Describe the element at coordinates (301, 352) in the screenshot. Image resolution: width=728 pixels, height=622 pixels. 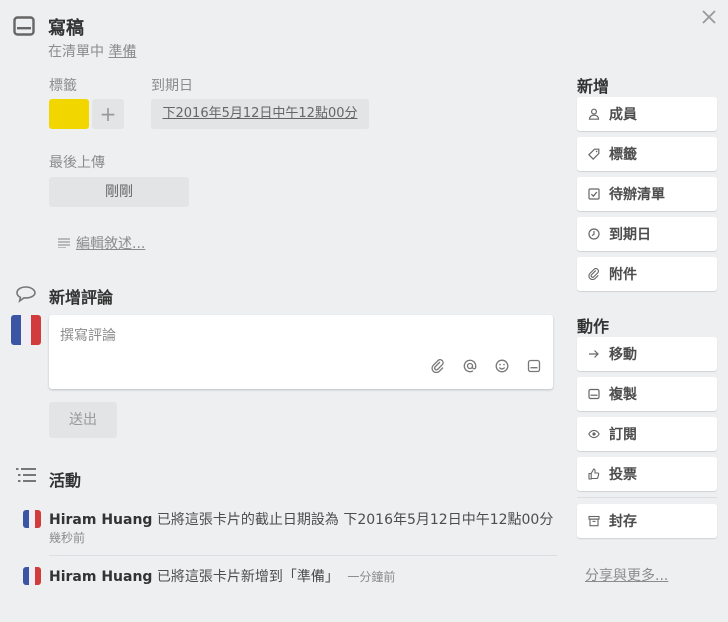
I see `comment-input: 撰寫評論` at that location.